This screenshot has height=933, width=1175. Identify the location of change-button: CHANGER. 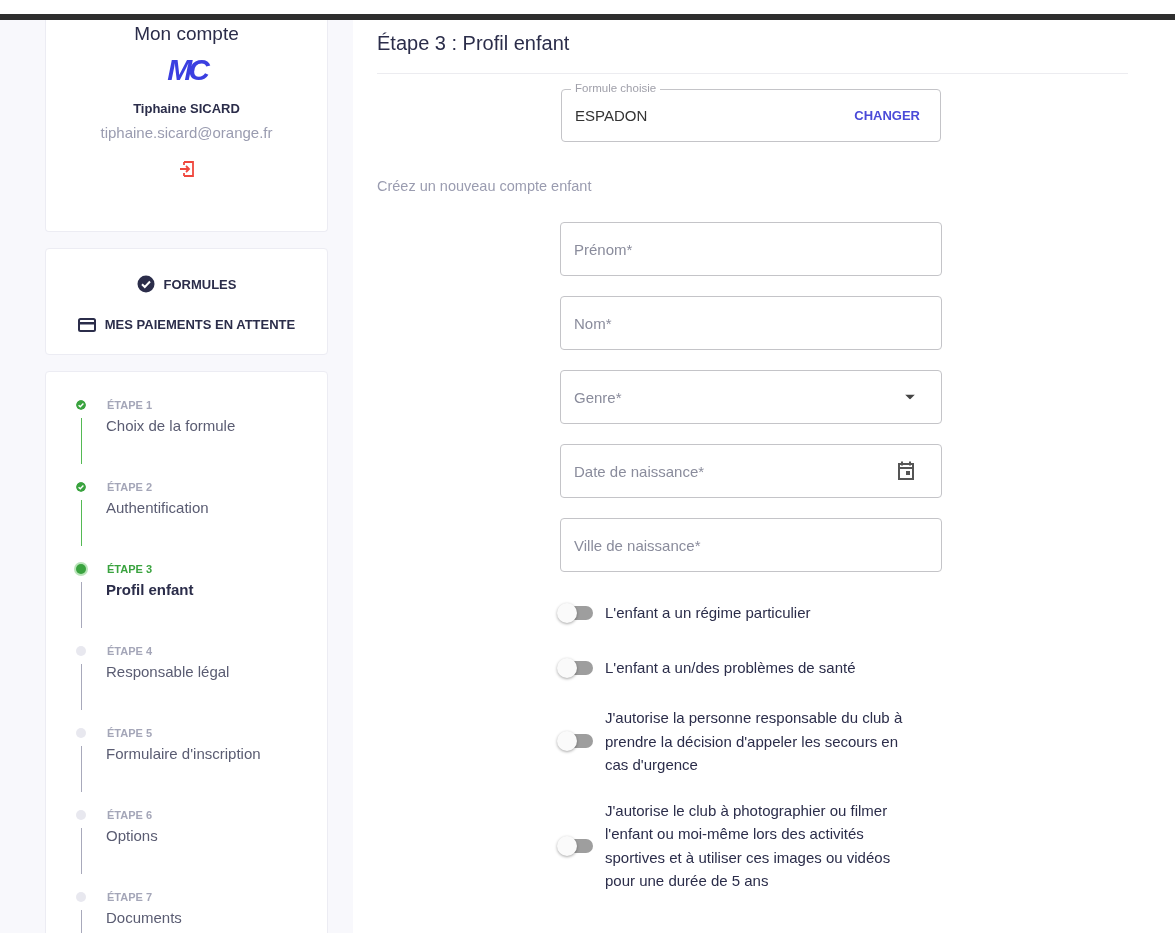
(887, 115).